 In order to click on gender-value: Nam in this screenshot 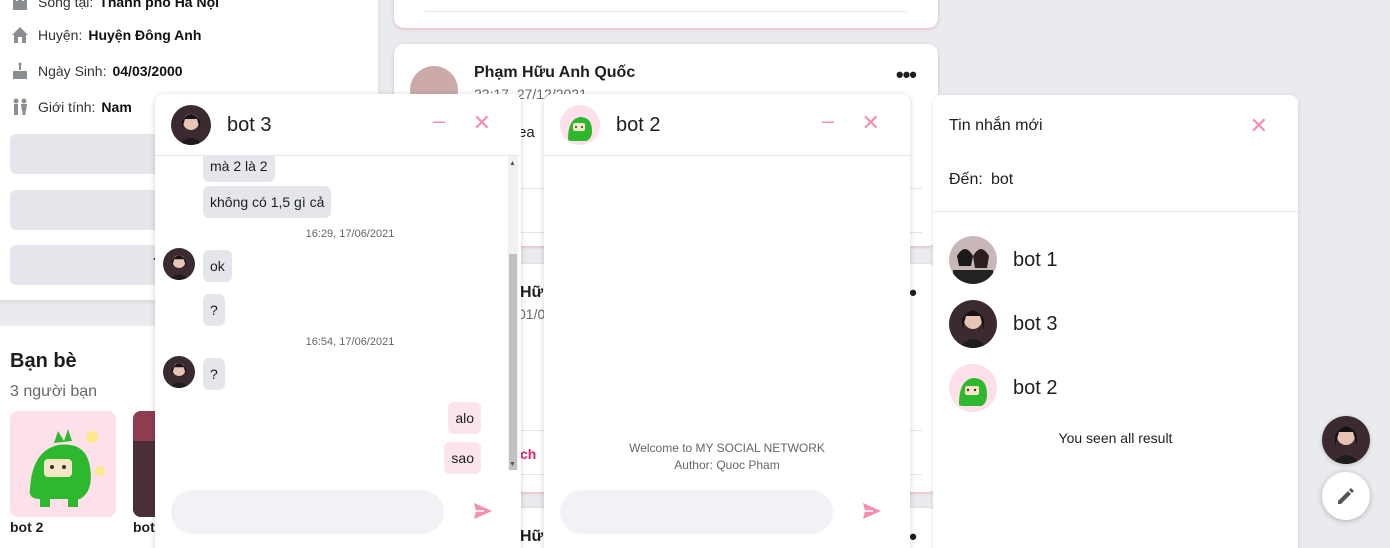, I will do `click(116, 107)`.